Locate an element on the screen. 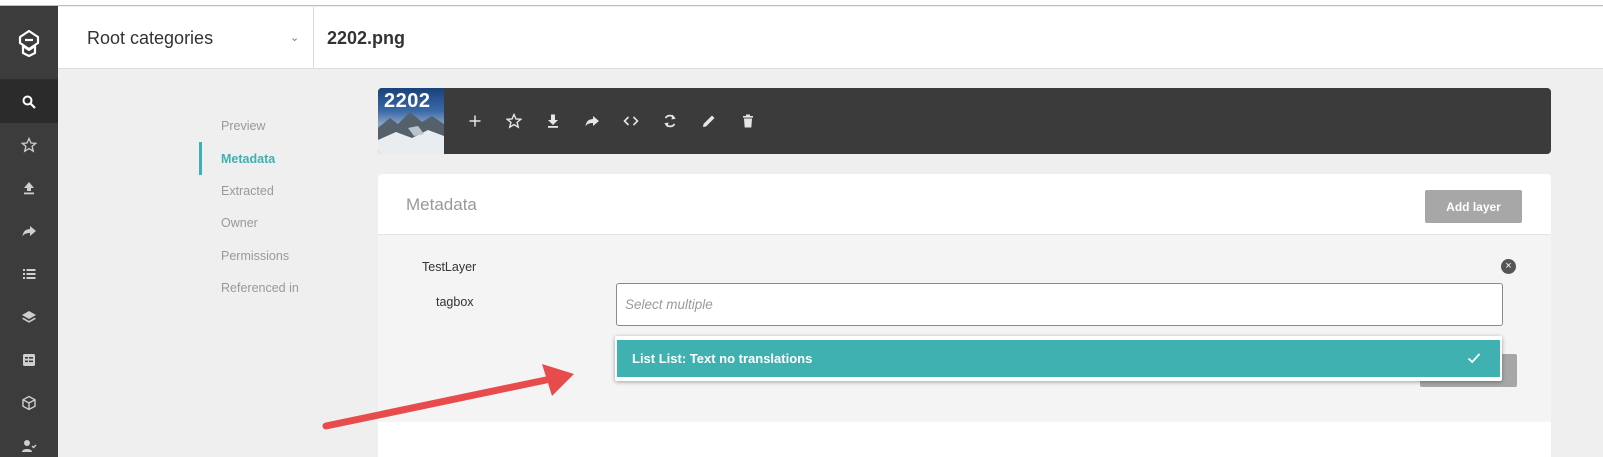  logo-icon is located at coordinates (29, 43).